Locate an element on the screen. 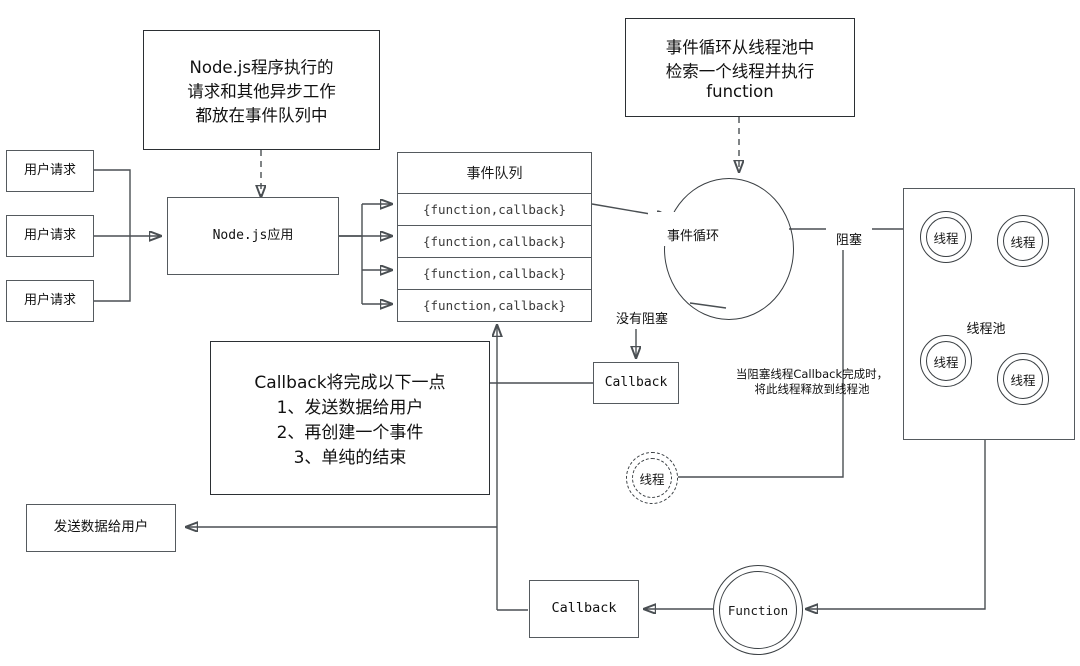 The height and width of the screenshot is (666, 1080). event-loop-label: 事件循环 is located at coordinates (693, 229).